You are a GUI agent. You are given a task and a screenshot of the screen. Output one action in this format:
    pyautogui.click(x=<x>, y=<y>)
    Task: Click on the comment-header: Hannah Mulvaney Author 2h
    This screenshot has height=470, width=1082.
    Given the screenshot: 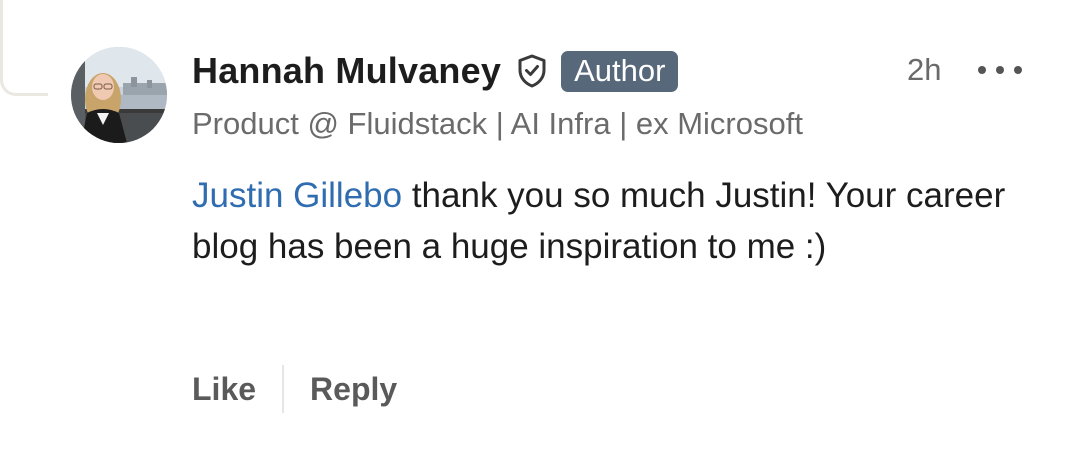 What is the action you would take?
    pyautogui.click(x=612, y=71)
    